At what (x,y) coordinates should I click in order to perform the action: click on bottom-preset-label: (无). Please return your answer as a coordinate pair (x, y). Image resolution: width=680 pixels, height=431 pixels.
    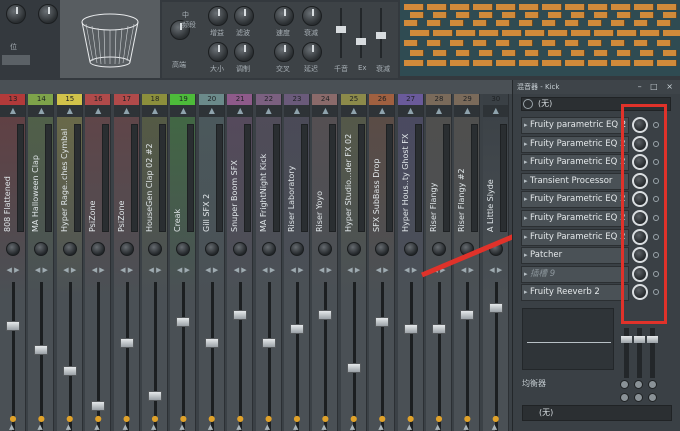
    Looking at the image, I should click on (546, 412).